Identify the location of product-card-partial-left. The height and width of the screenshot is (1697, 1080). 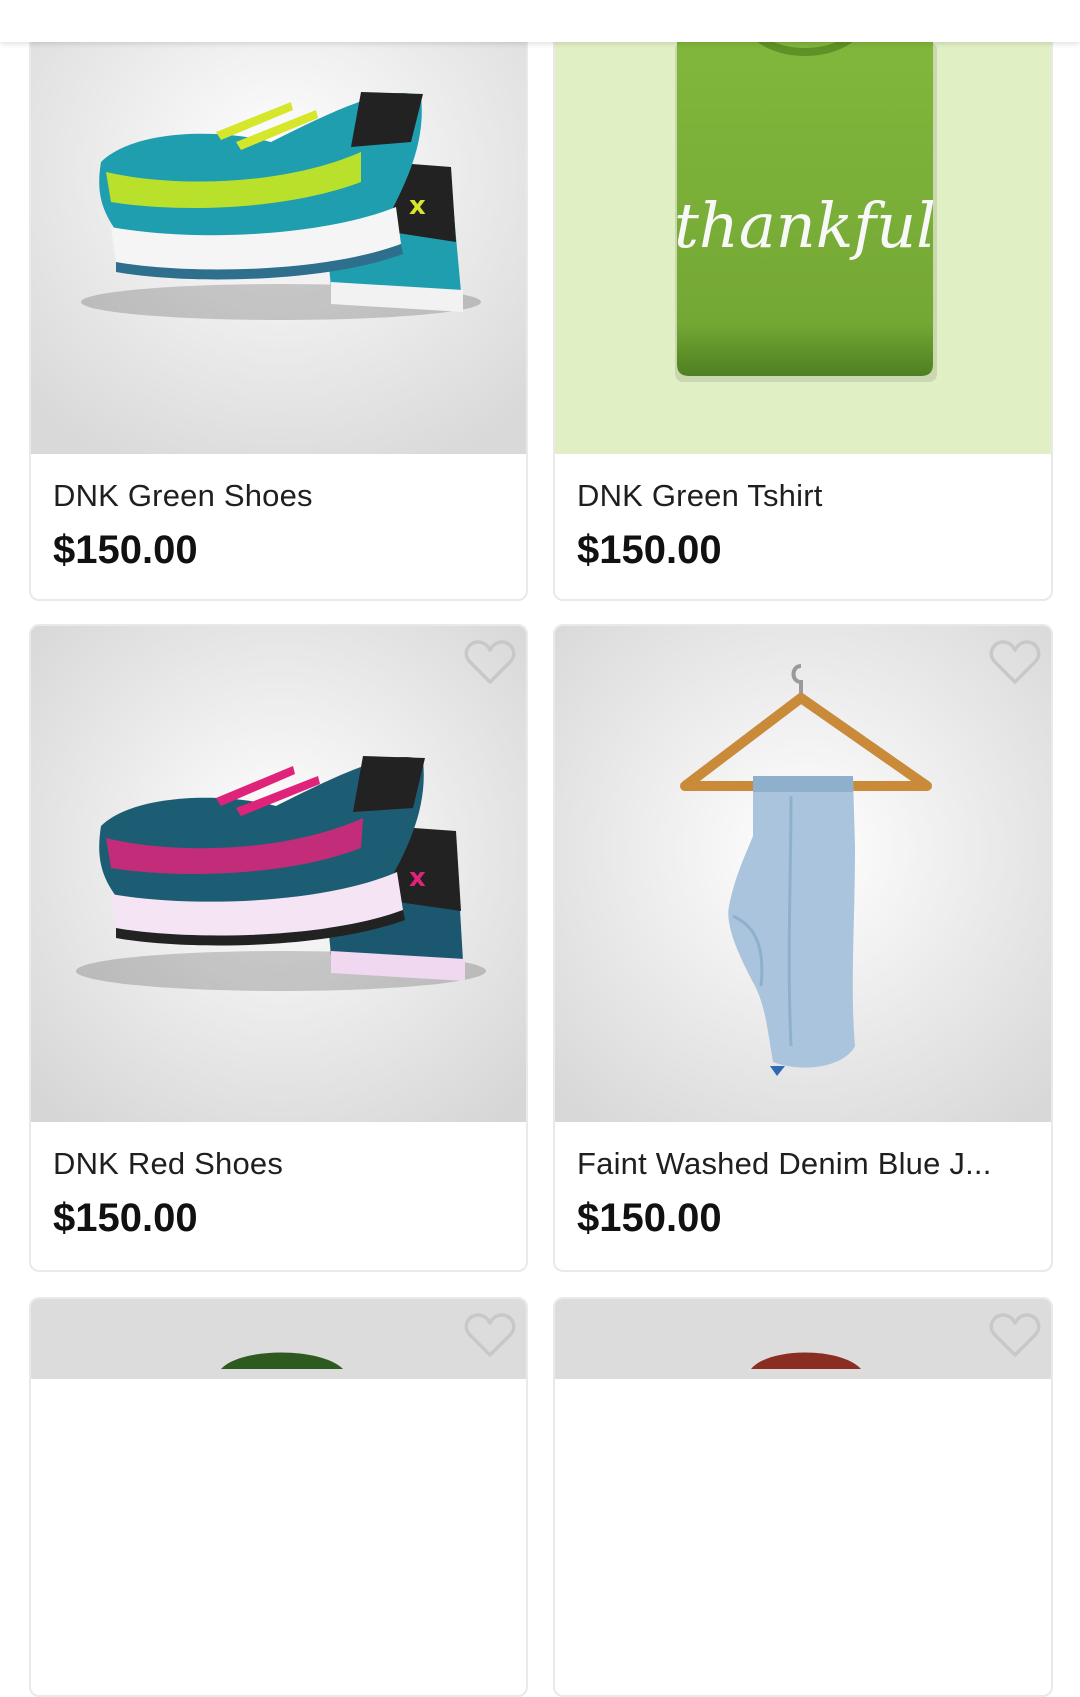
(278, 1497).